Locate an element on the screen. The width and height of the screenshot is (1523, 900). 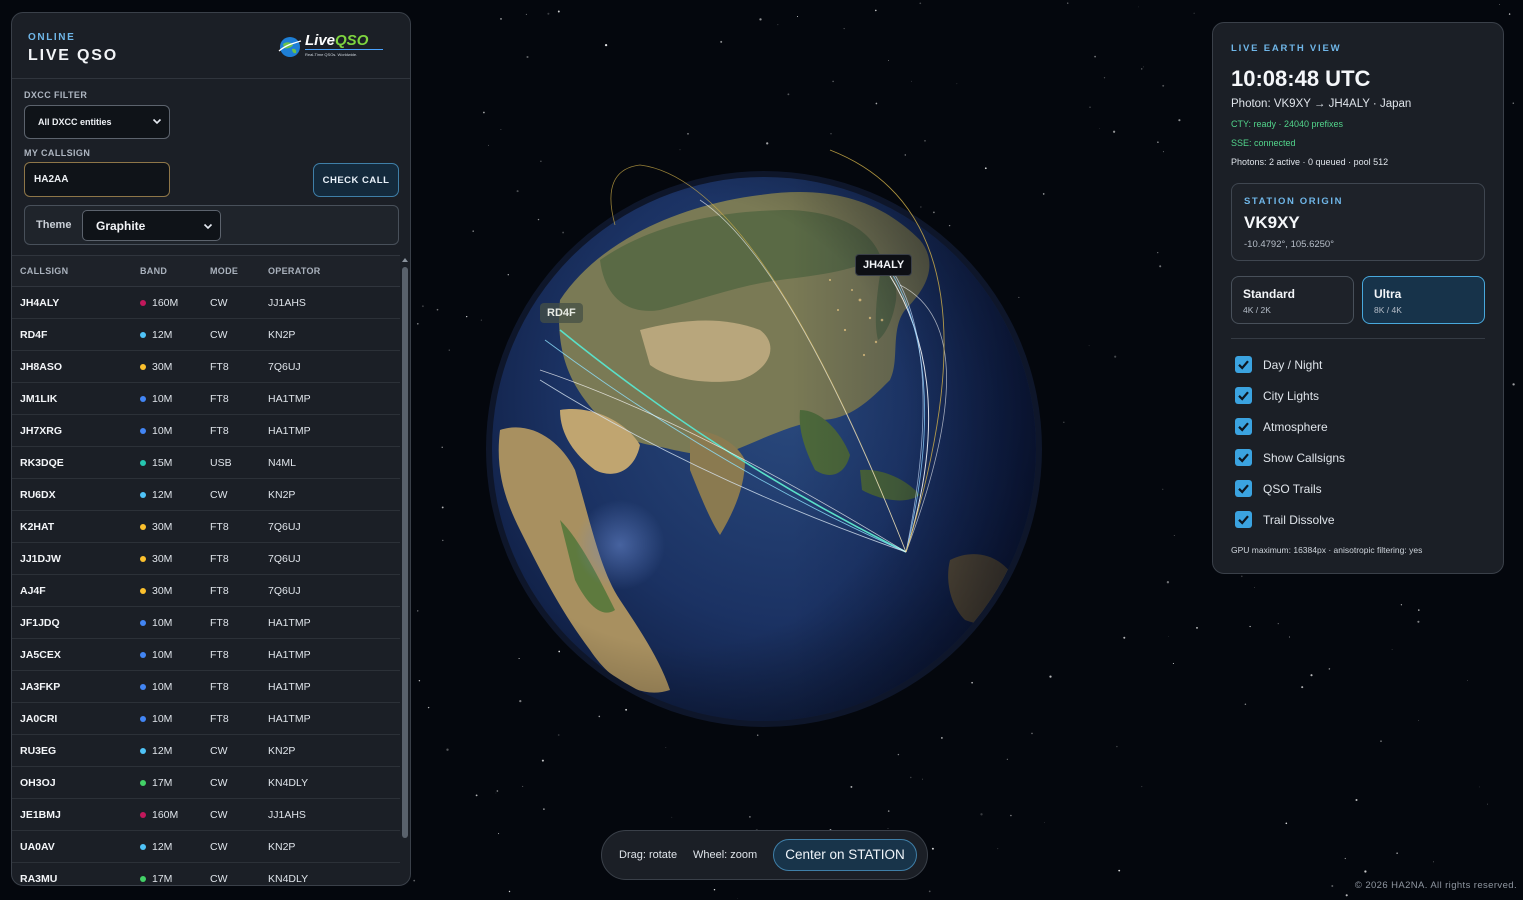
row-band: 12M is located at coordinates (156, 751).